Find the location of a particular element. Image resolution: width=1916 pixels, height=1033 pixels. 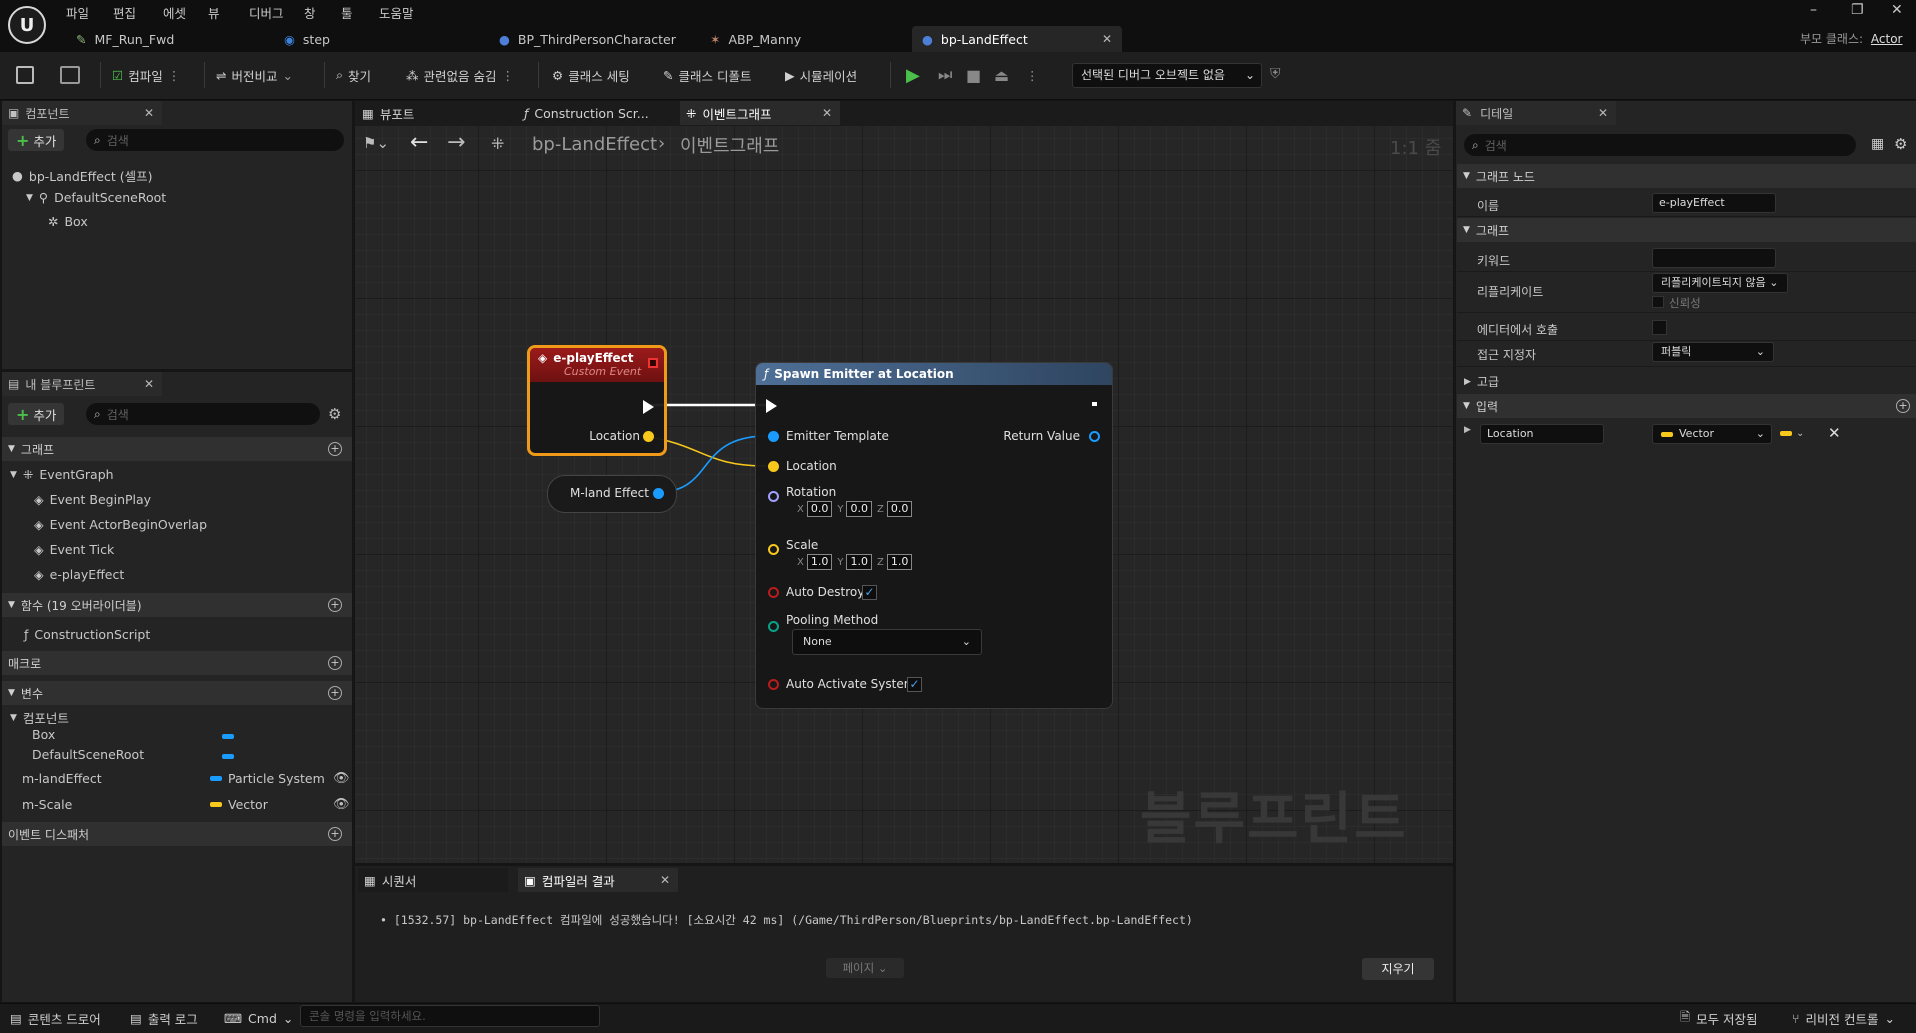

replicate-select: 리플리케이트되지 않음 ⌄ is located at coordinates (1720, 283).